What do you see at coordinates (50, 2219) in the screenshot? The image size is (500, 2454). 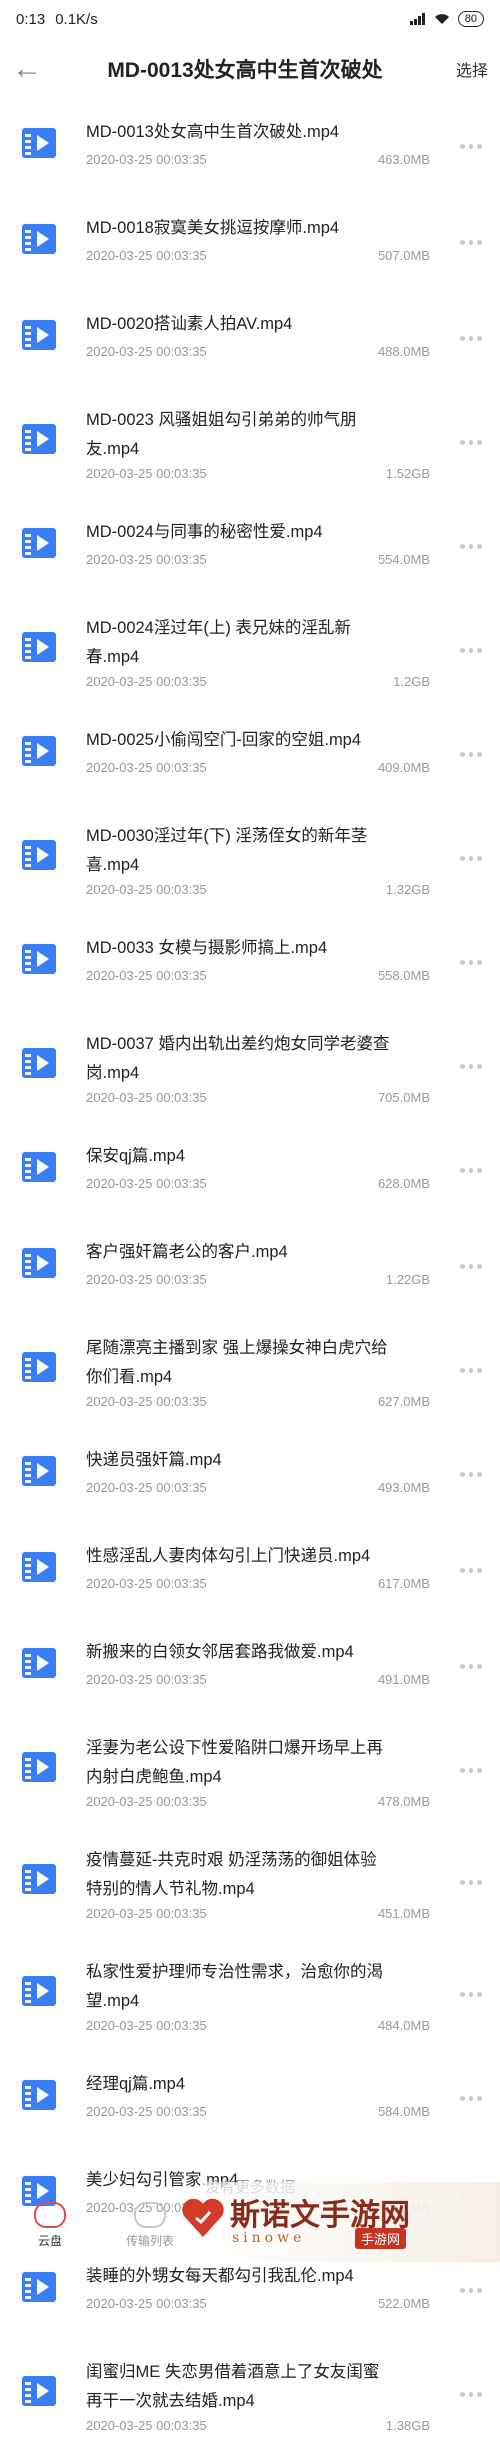 I see `tab-cloud-drive: 云盘` at bounding box center [50, 2219].